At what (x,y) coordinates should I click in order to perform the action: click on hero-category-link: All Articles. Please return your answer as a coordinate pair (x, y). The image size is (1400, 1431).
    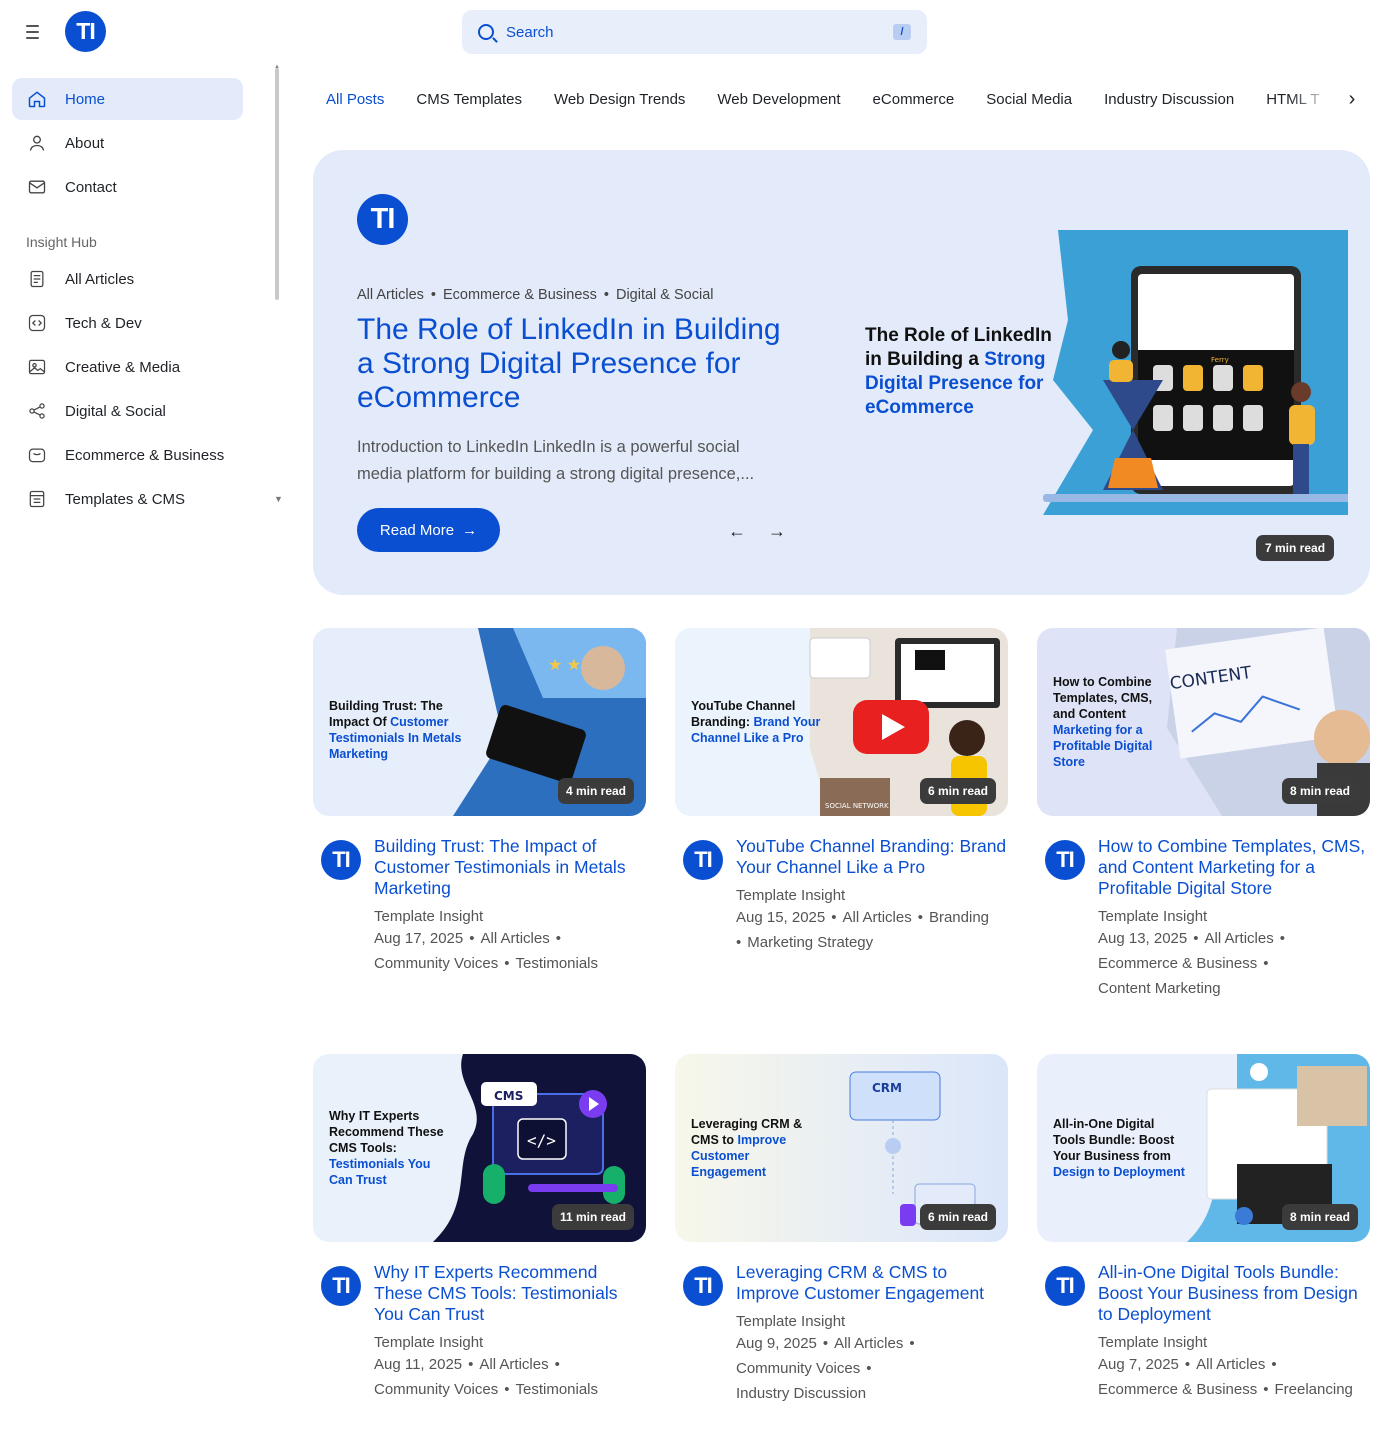
    Looking at the image, I should click on (390, 295).